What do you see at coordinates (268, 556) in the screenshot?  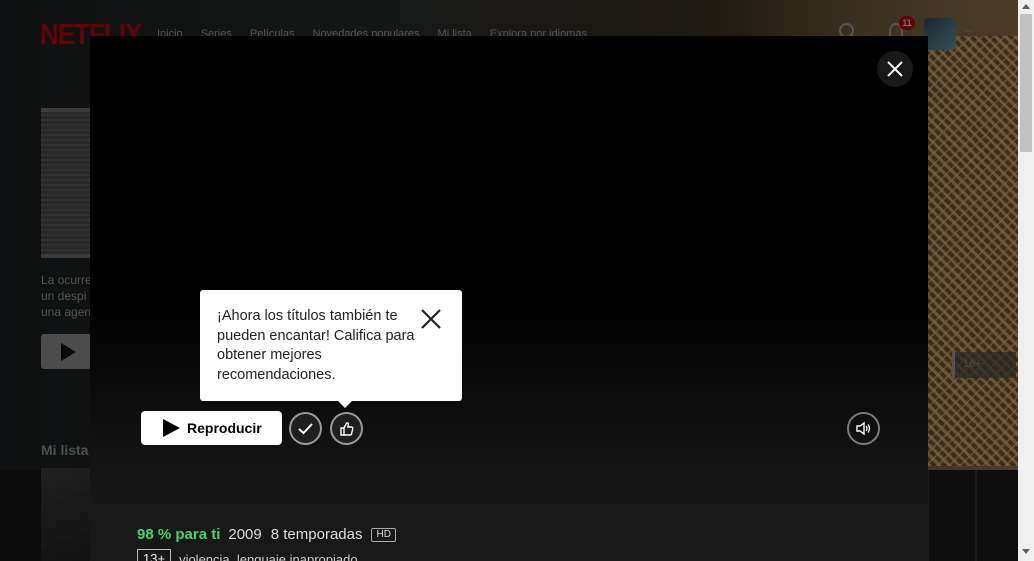 I see `maturity-reasons: violencia, lenguaje inapropiado` at bounding box center [268, 556].